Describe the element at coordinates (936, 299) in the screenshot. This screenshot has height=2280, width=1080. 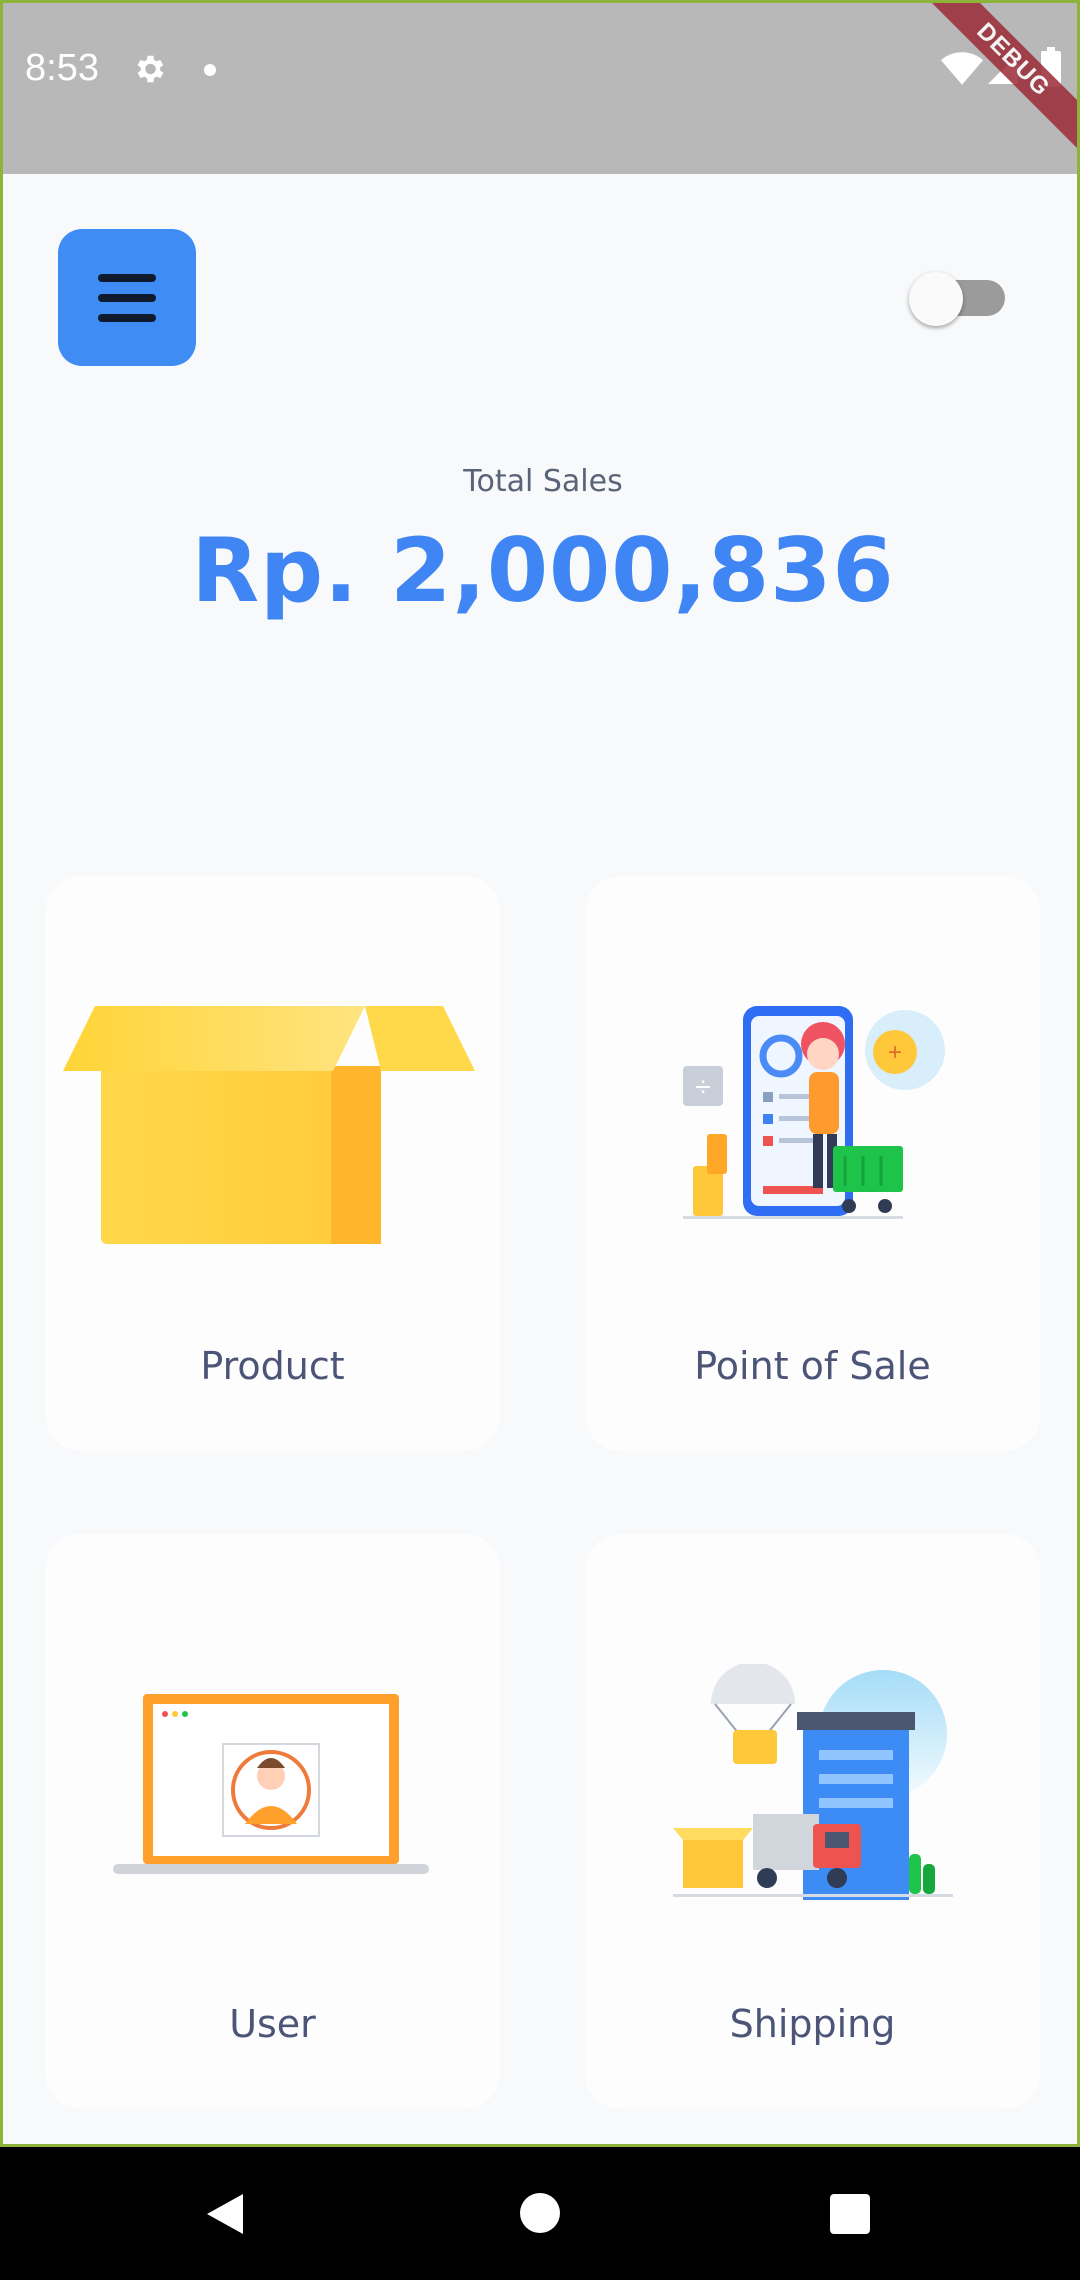
I see `toggle-thumb` at that location.